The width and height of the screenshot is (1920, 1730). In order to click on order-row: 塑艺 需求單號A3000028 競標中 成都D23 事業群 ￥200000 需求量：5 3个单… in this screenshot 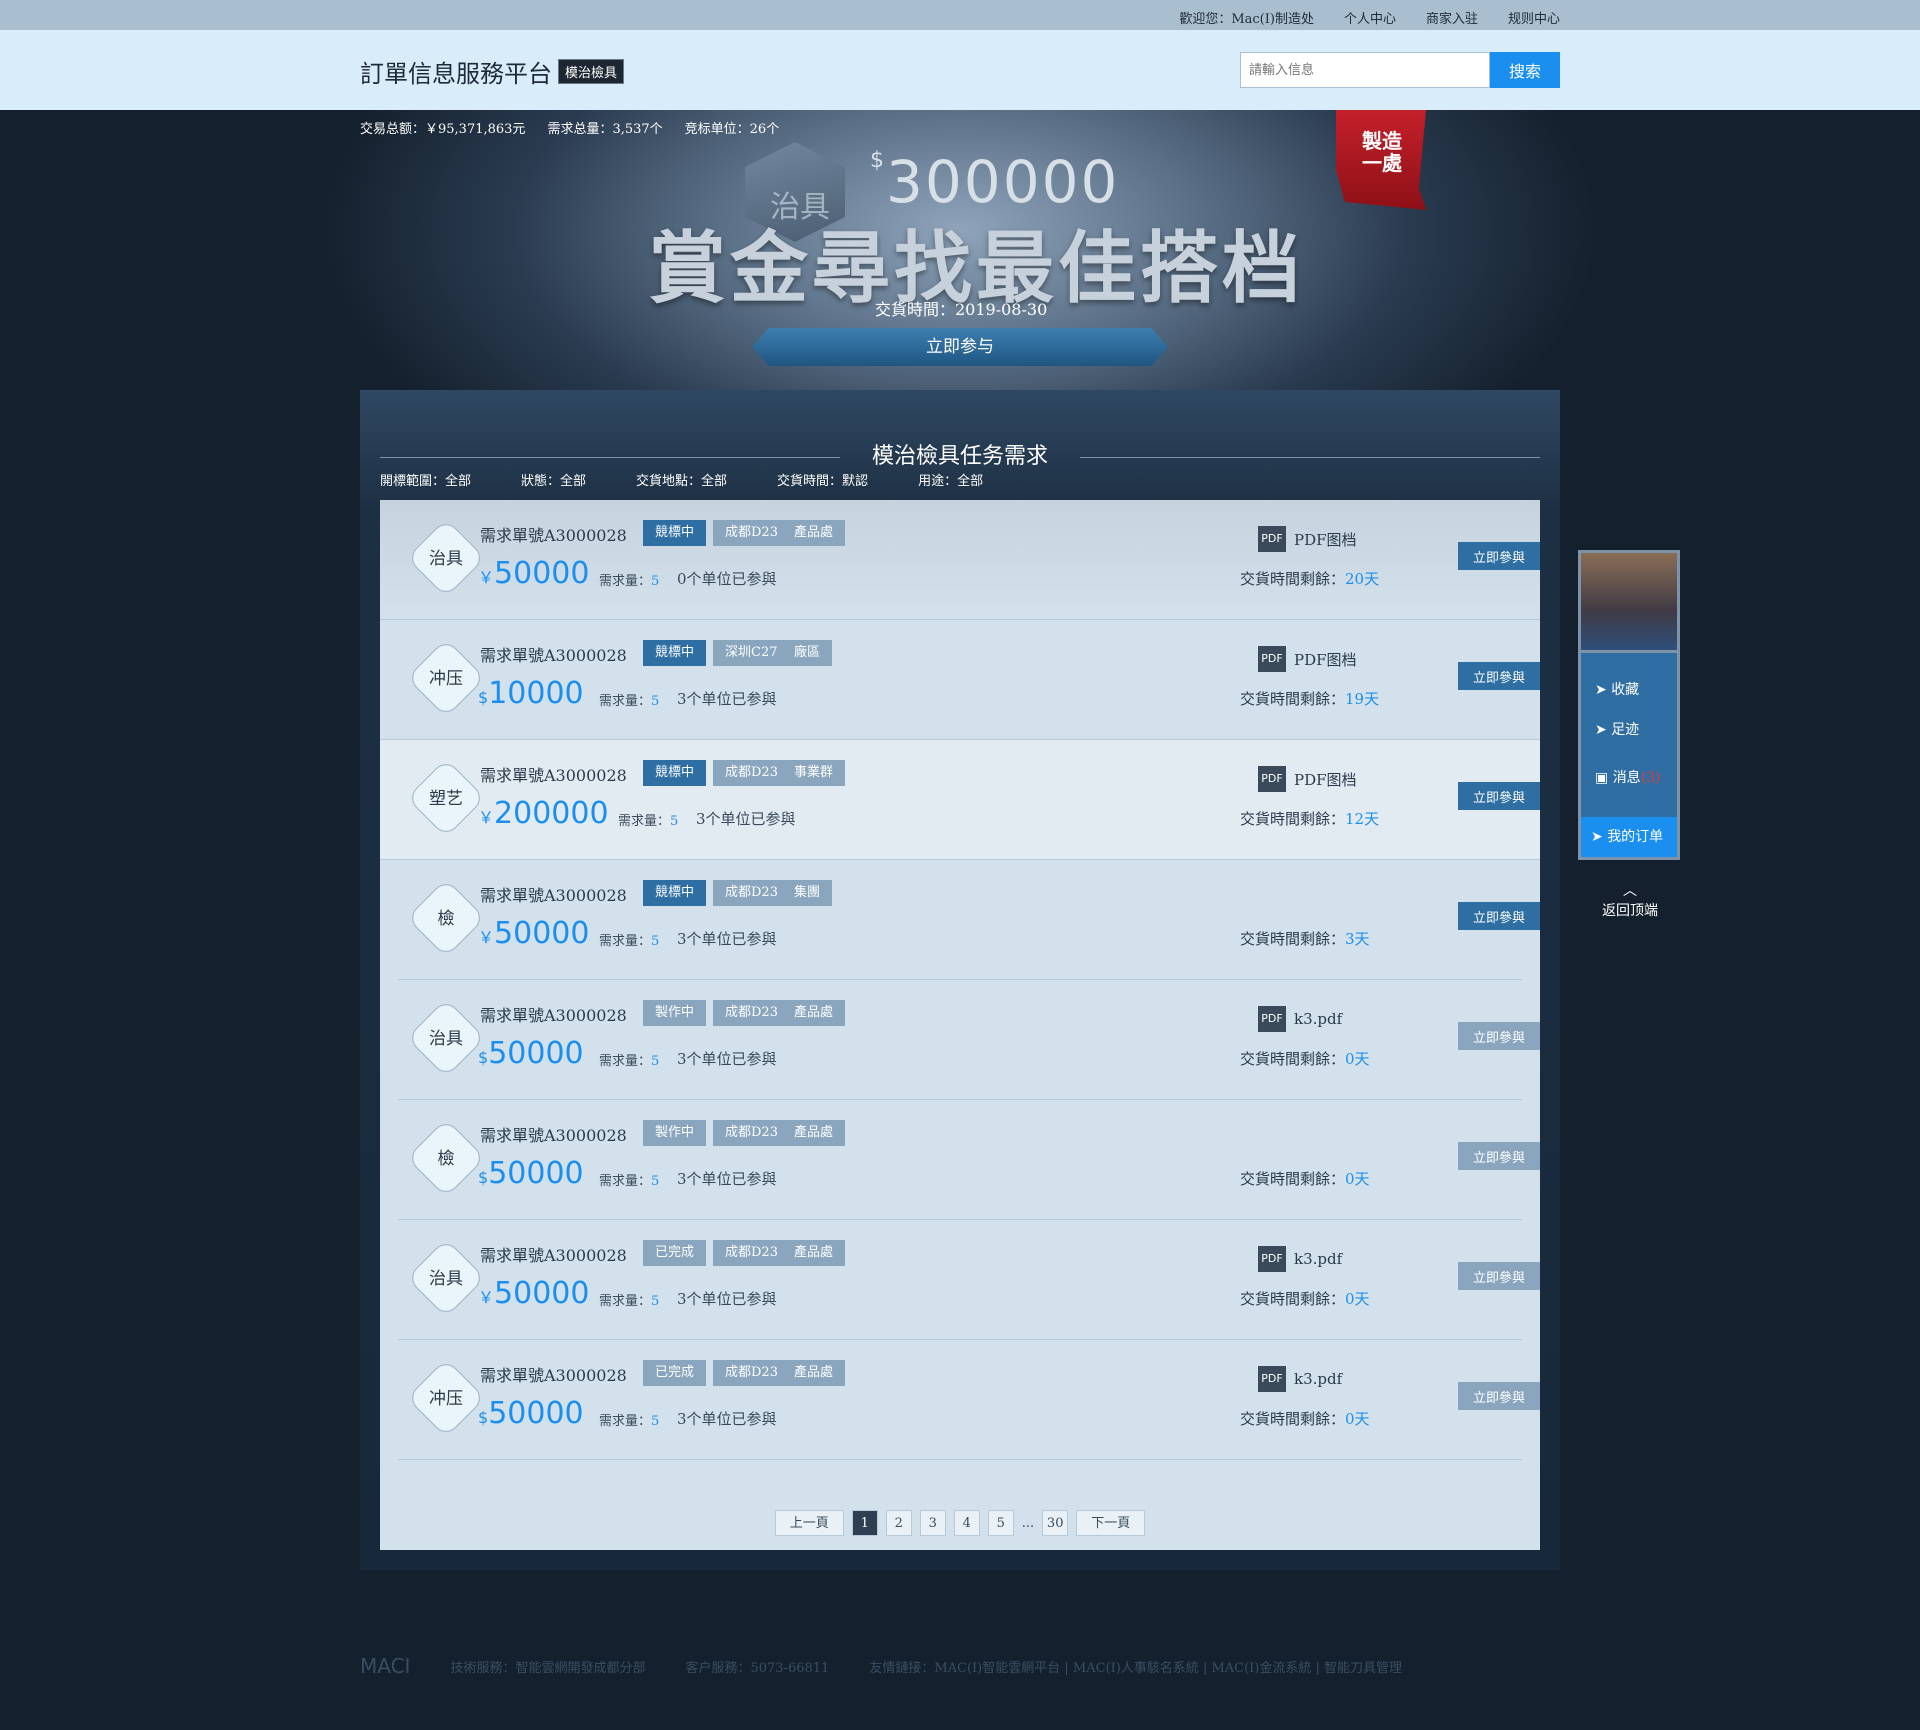, I will do `click(960, 800)`.